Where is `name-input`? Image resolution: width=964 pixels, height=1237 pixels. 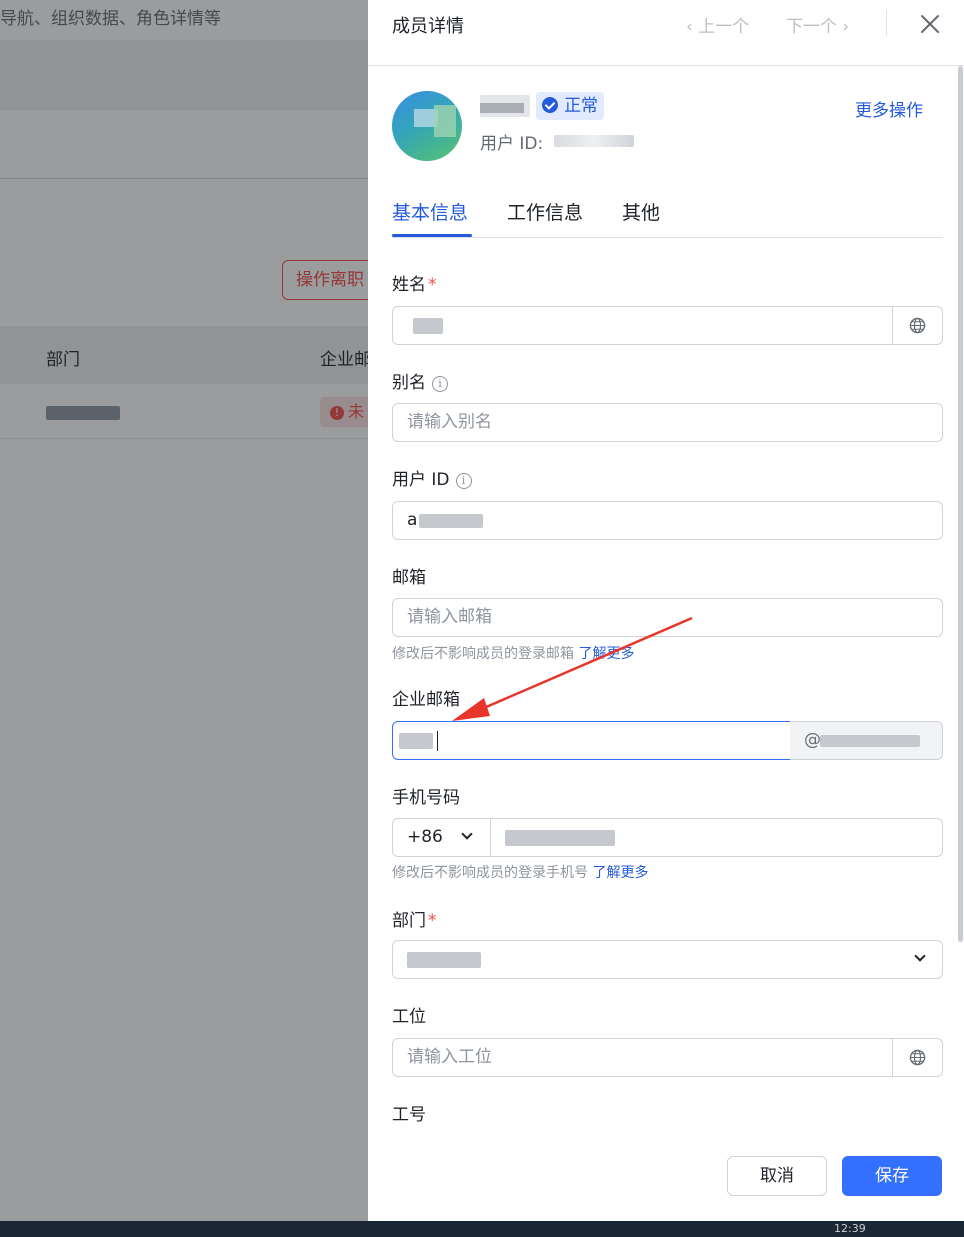 name-input is located at coordinates (667, 325).